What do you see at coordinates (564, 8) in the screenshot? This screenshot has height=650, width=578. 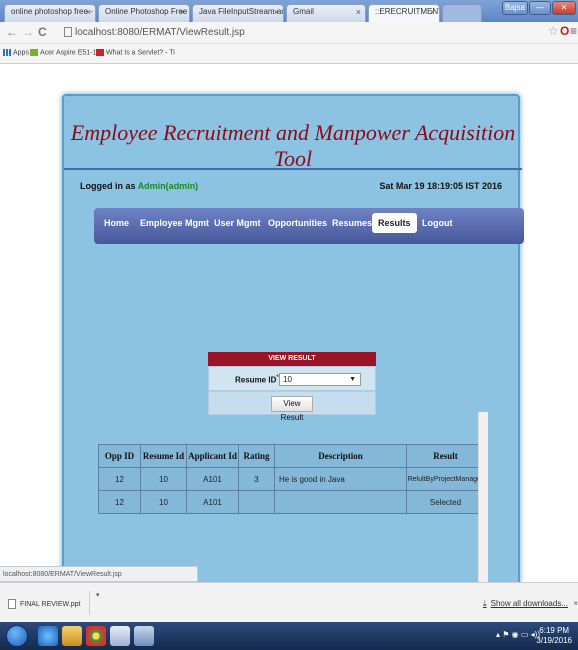 I see `close-window-button: ✕` at bounding box center [564, 8].